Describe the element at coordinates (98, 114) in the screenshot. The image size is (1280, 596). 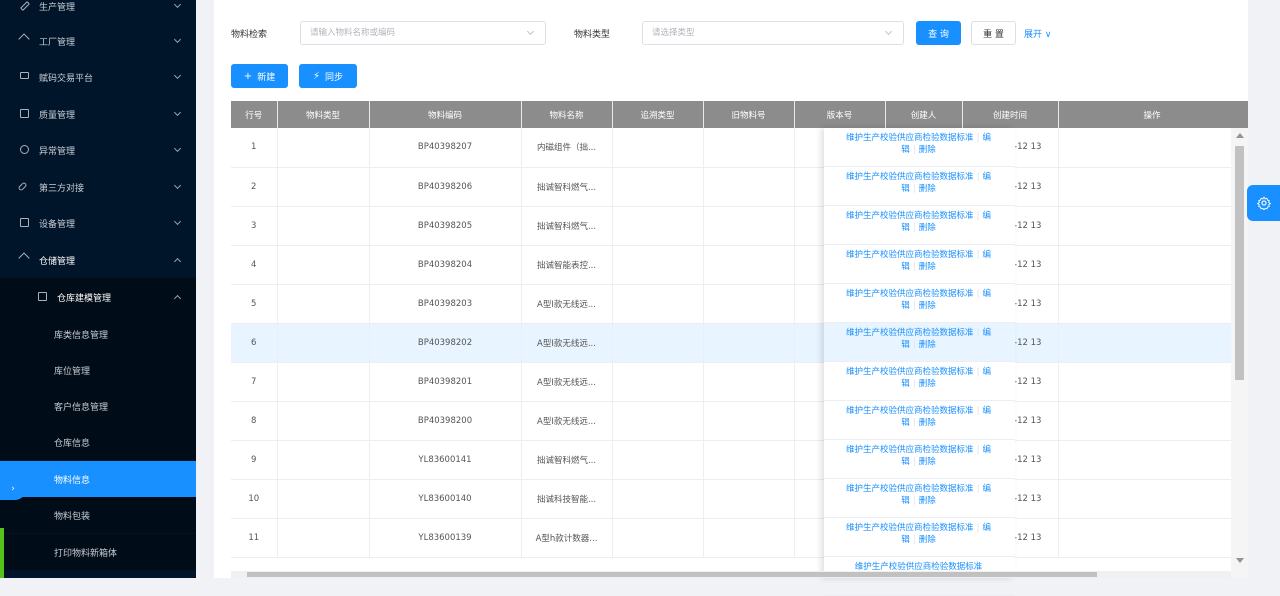
I see `menu-quality: 质量管理` at that location.